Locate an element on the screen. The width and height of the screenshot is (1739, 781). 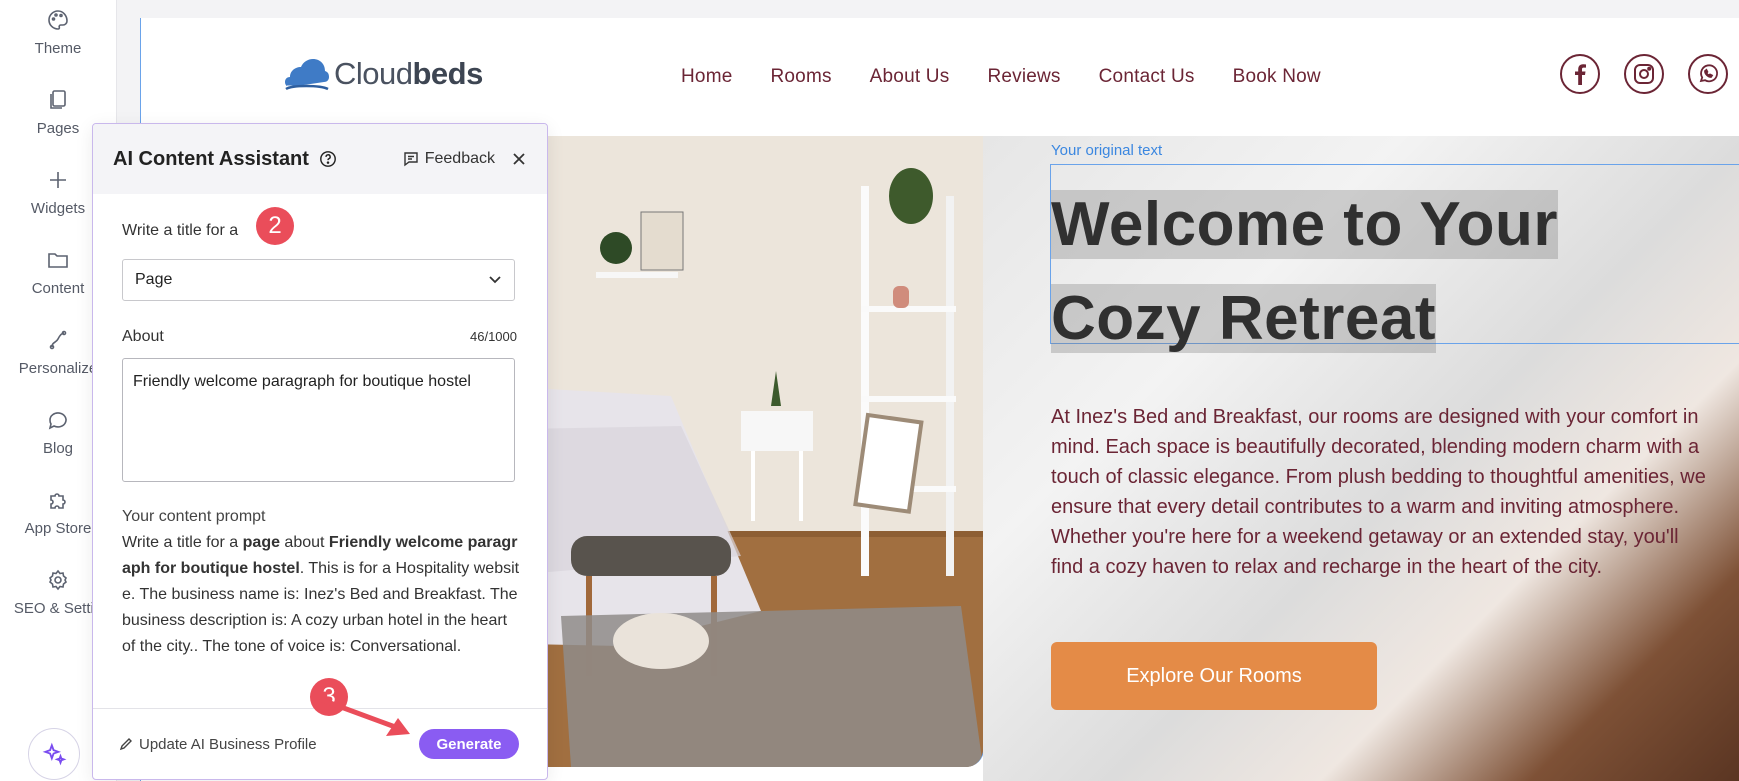
pointer-arrow-icon is located at coordinates (364, 716).